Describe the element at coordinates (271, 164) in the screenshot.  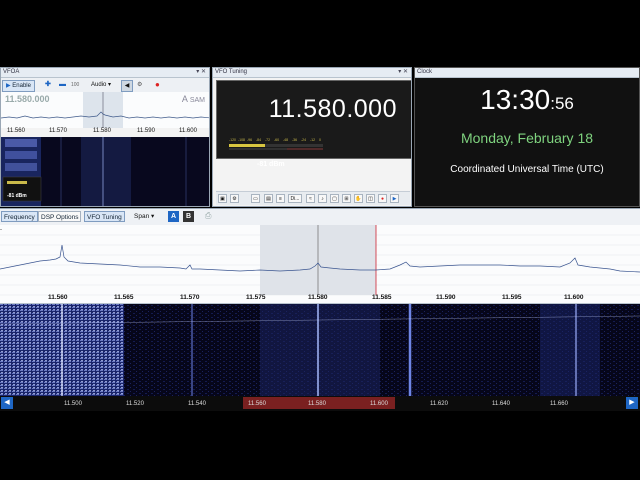
I see `signal-level: -81 dBm` at that location.